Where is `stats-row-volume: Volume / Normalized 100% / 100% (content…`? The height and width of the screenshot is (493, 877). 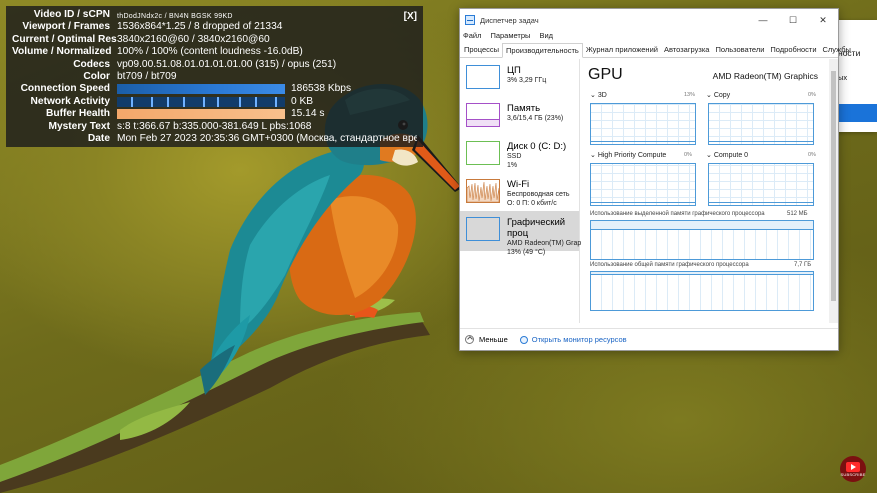 stats-row-volume: Volume / Normalized 100% / 100% (content… is located at coordinates (214, 52).